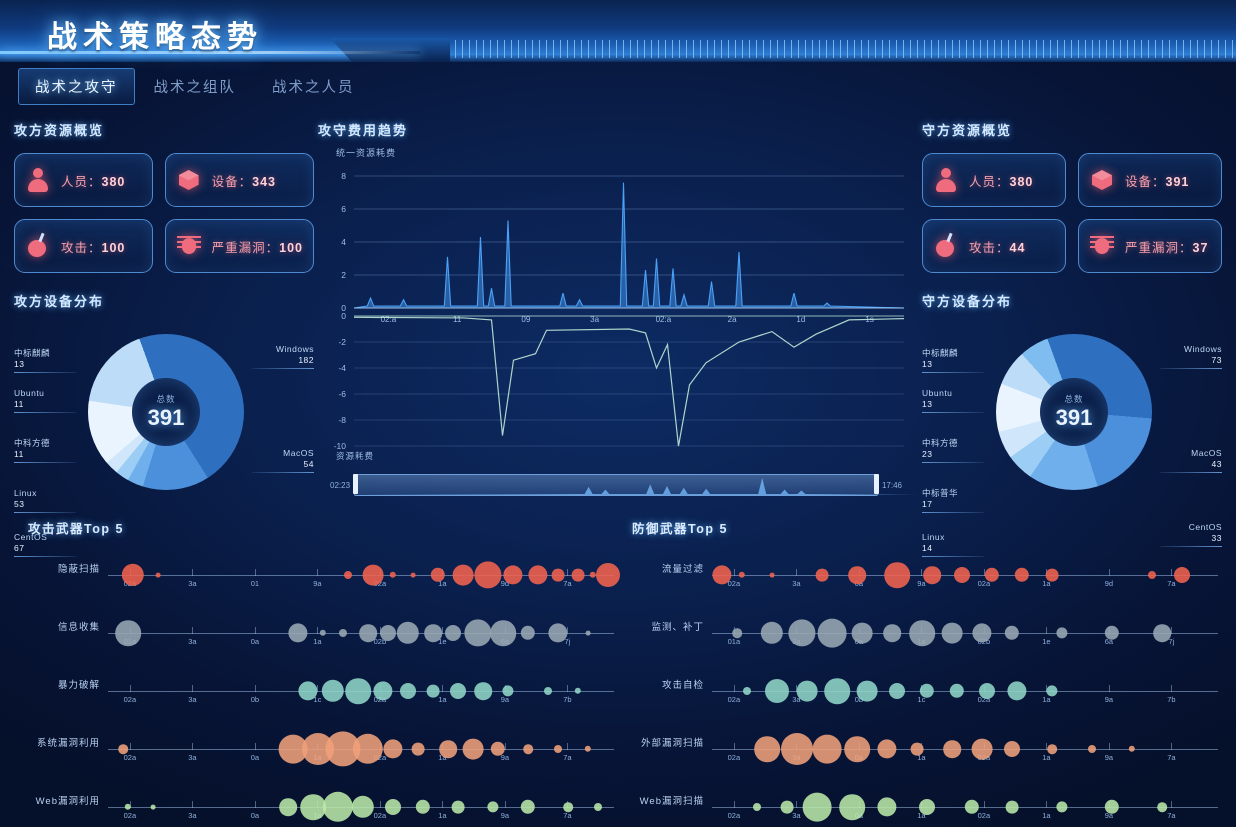  What do you see at coordinates (316, 625) in the screenshot?
I see `bubble-row: 信息收集01a3a0a1a02b1e6a7j` at bounding box center [316, 625].